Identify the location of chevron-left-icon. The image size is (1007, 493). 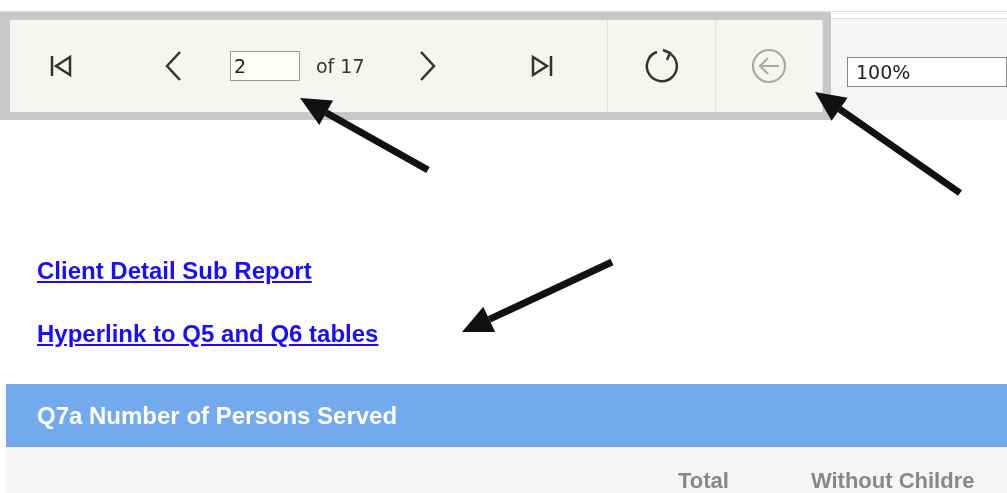
(173, 66).